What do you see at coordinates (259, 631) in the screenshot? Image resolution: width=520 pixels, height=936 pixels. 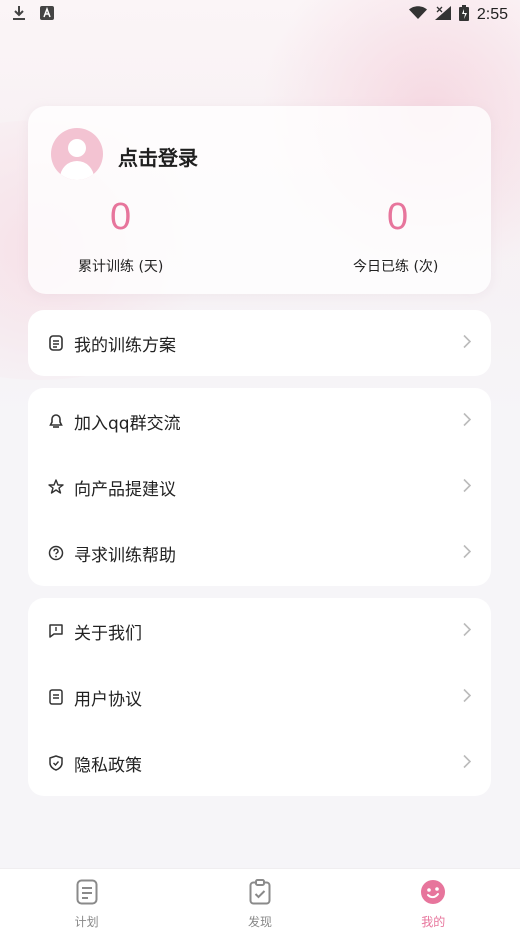 I see `menu-item-about-us: 关于我们` at bounding box center [259, 631].